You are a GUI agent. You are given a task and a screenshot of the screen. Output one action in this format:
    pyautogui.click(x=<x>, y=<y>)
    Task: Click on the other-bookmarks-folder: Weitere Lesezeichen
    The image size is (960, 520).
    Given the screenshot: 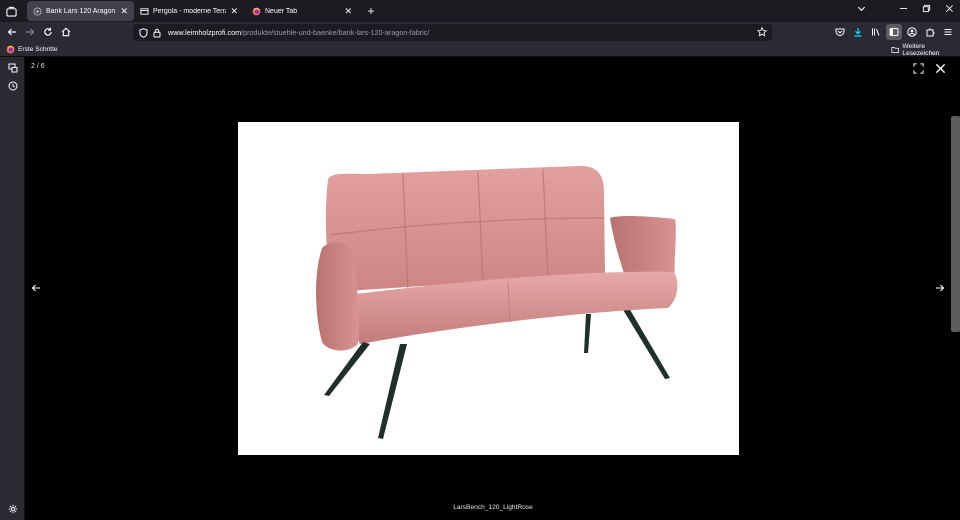 What is the action you would take?
    pyautogui.click(x=925, y=49)
    